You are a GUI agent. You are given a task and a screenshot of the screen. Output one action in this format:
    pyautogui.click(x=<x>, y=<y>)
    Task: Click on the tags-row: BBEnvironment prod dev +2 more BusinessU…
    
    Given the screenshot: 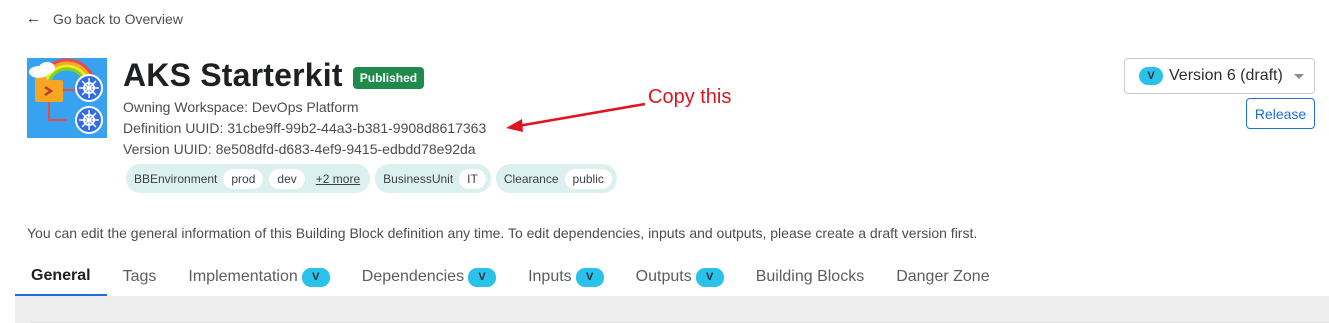 What is the action you would take?
    pyautogui.click(x=371, y=178)
    